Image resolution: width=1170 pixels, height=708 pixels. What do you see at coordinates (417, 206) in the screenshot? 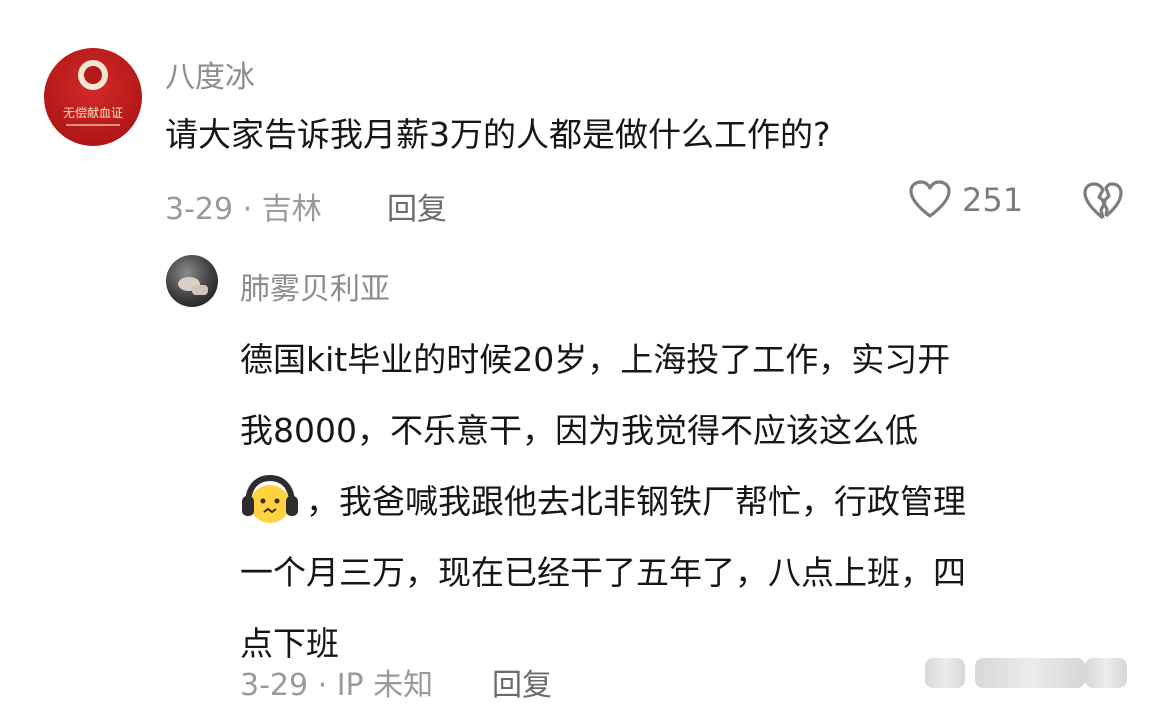
I see `comment-reply-button: 回复` at bounding box center [417, 206].